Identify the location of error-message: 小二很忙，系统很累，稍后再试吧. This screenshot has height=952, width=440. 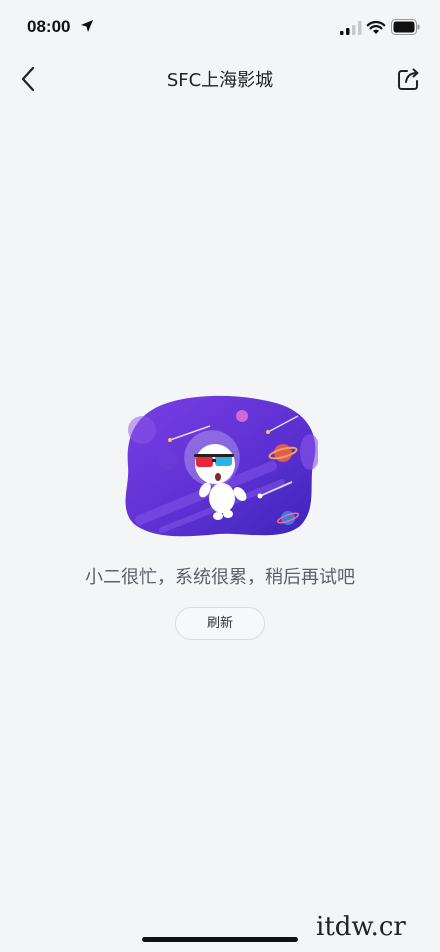
(220, 577).